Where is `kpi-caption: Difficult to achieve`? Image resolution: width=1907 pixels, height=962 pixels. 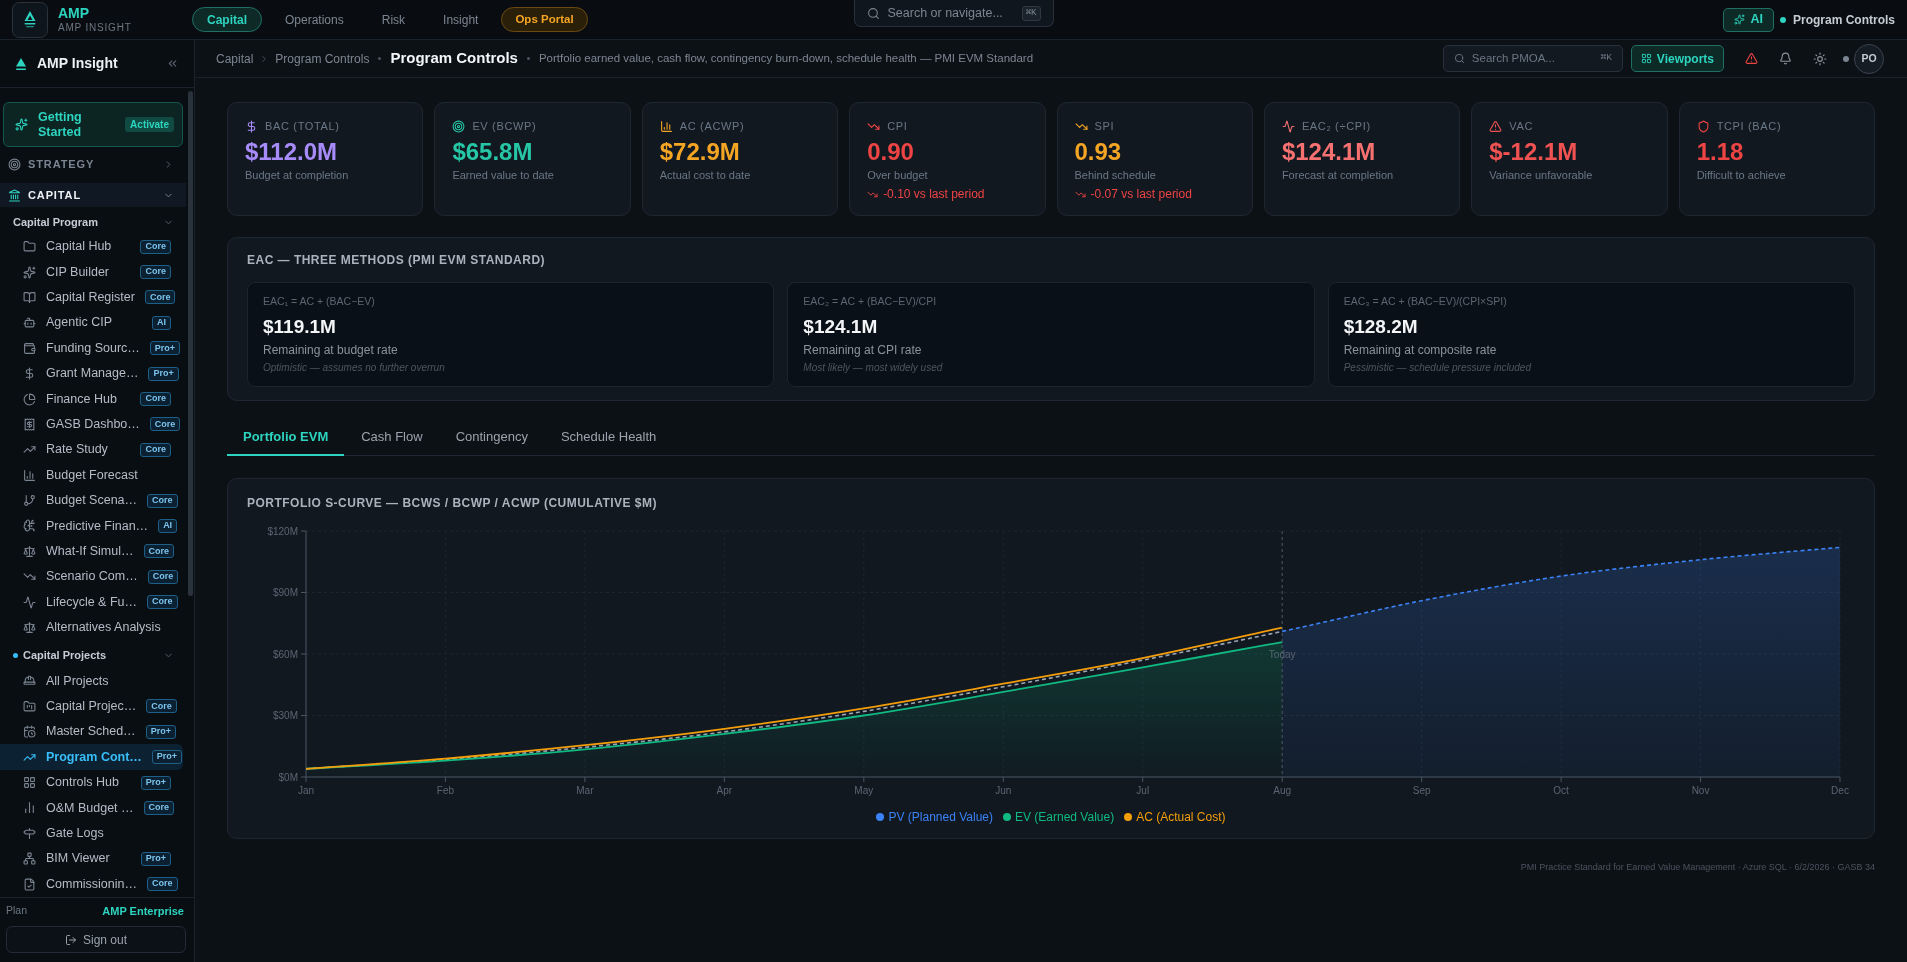
kpi-caption: Difficult to achieve is located at coordinates (1741, 175).